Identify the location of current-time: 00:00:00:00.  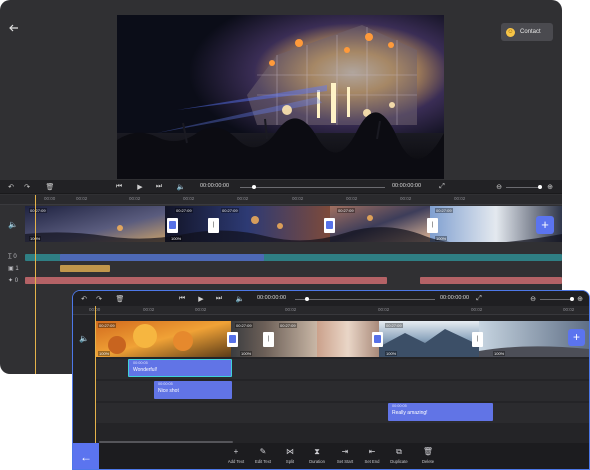
(272, 298).